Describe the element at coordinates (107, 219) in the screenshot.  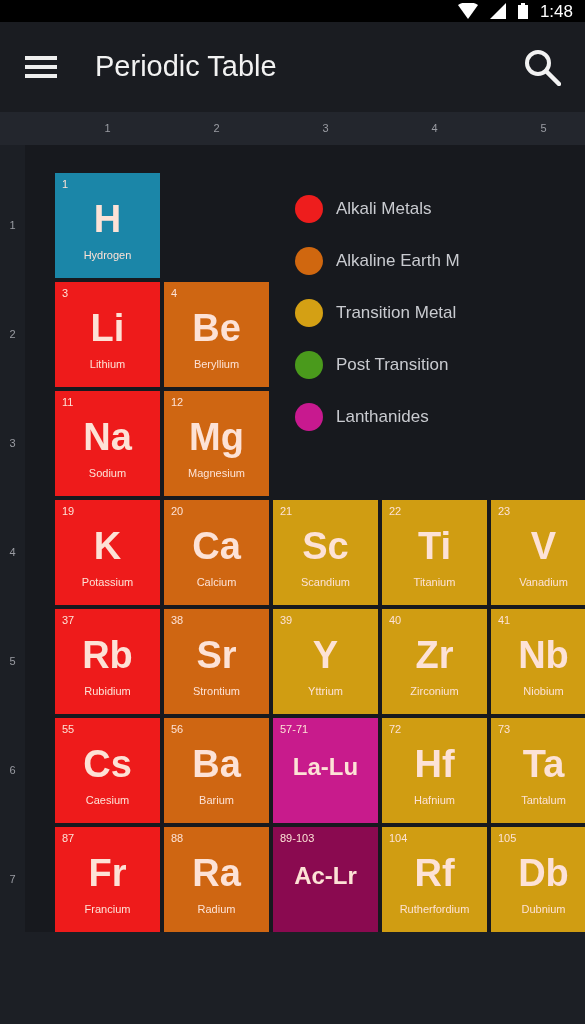
I see `element-symbol: H` at that location.